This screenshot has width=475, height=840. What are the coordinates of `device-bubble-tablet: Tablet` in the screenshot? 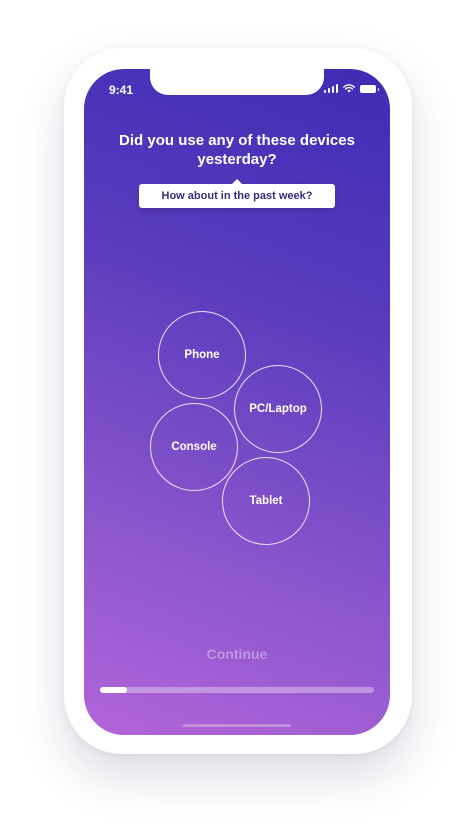 It's located at (266, 501).